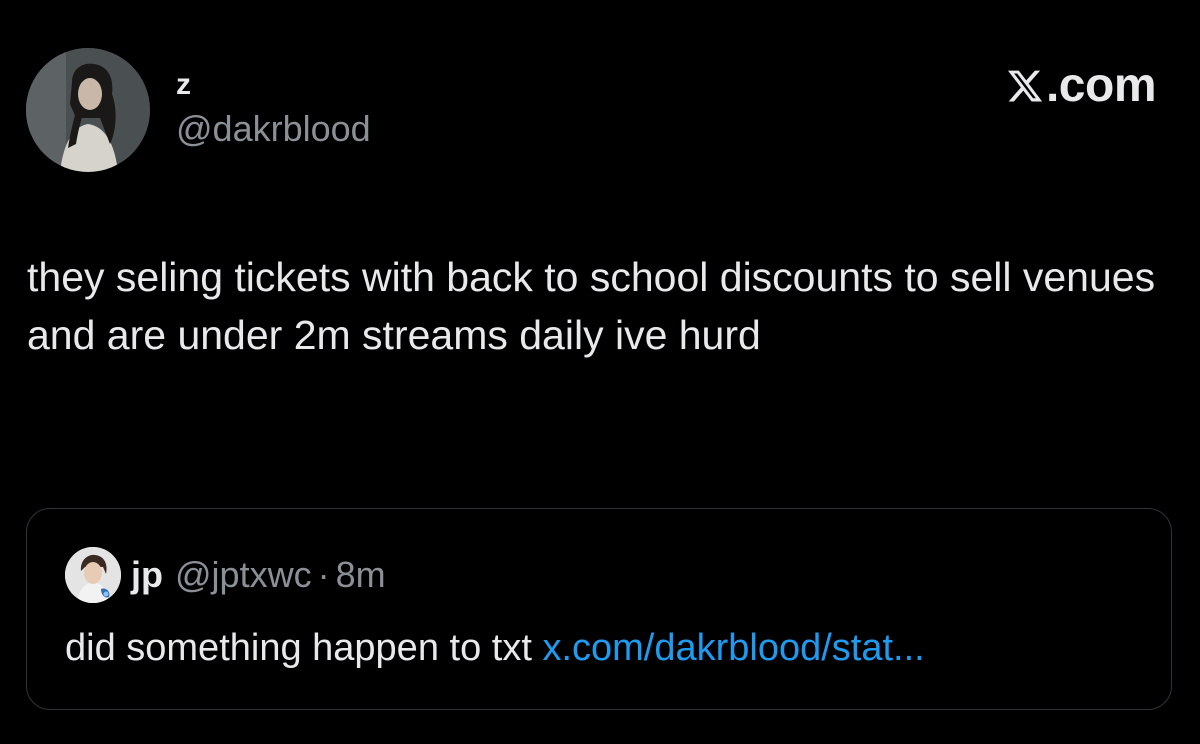  Describe the element at coordinates (1101, 85) in the screenshot. I see `brand-text: .com` at that location.